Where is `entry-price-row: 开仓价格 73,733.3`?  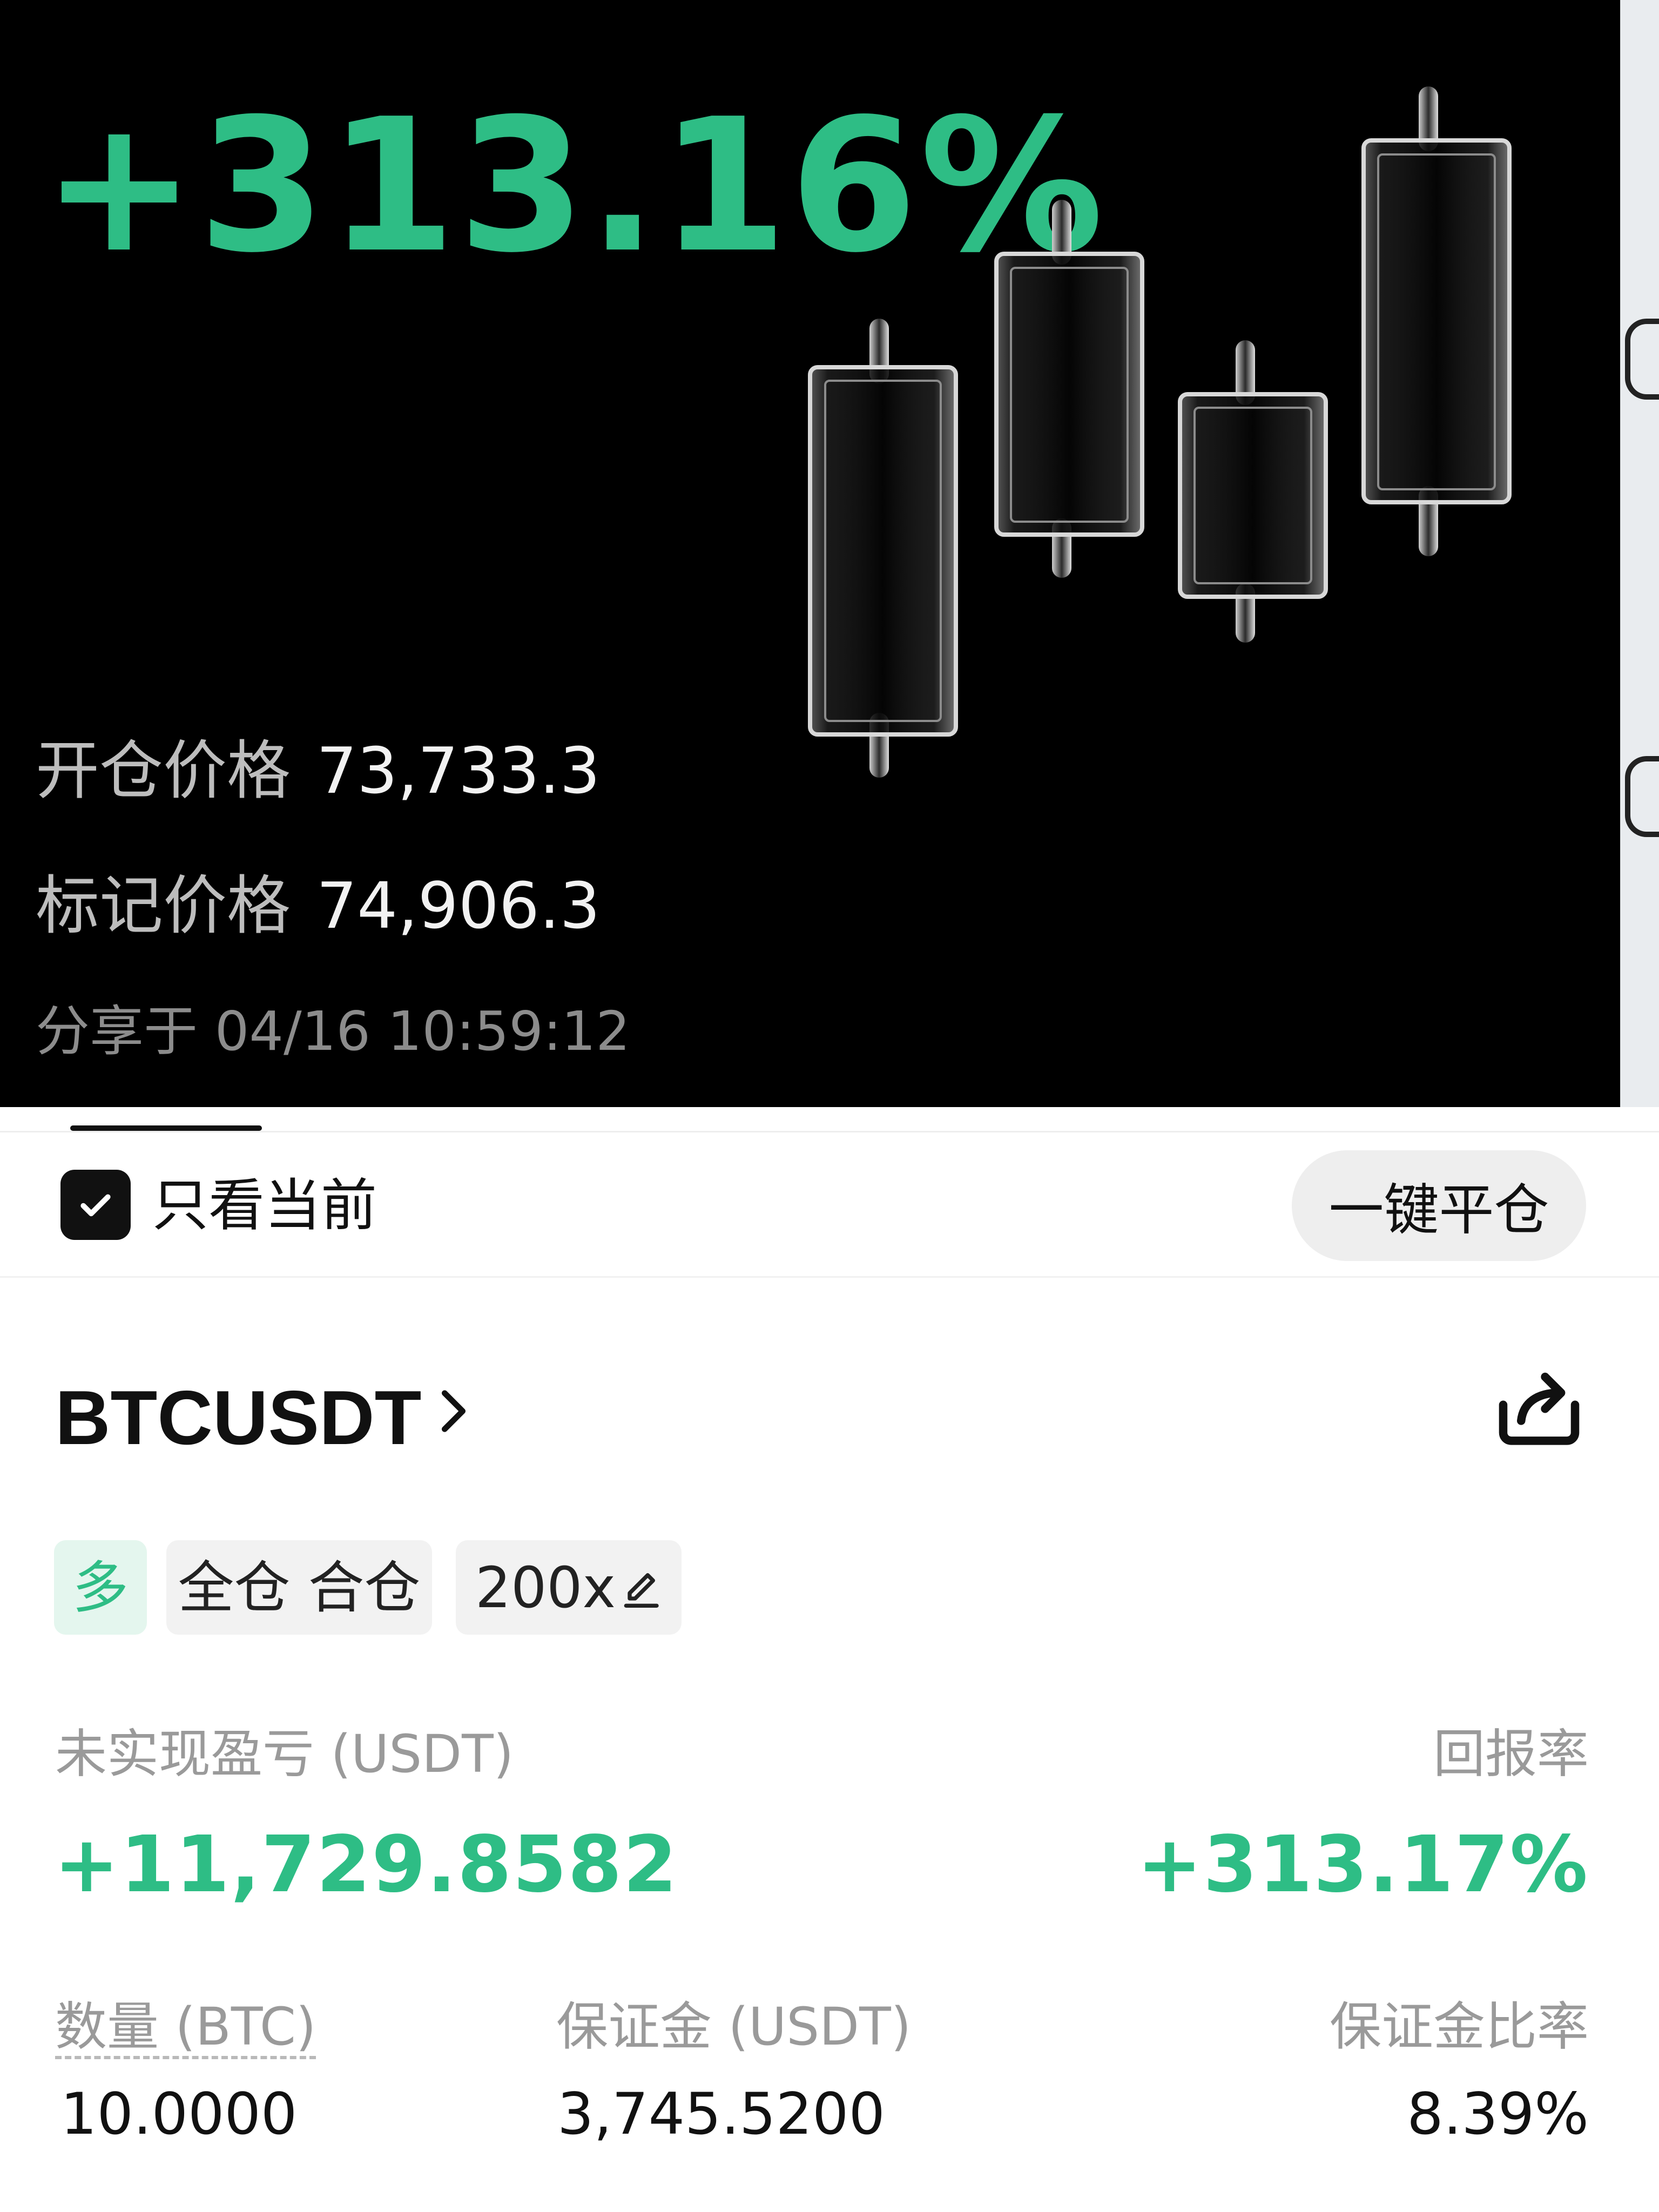
entry-price-row: 开仓价格 73,733.3 is located at coordinates (318, 770).